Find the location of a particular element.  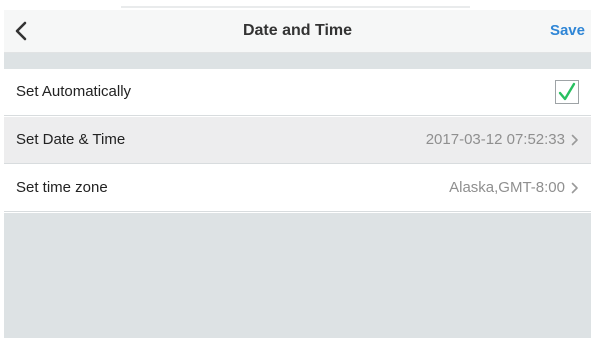

set-automatically-row: Set Automatically is located at coordinates (297, 92).